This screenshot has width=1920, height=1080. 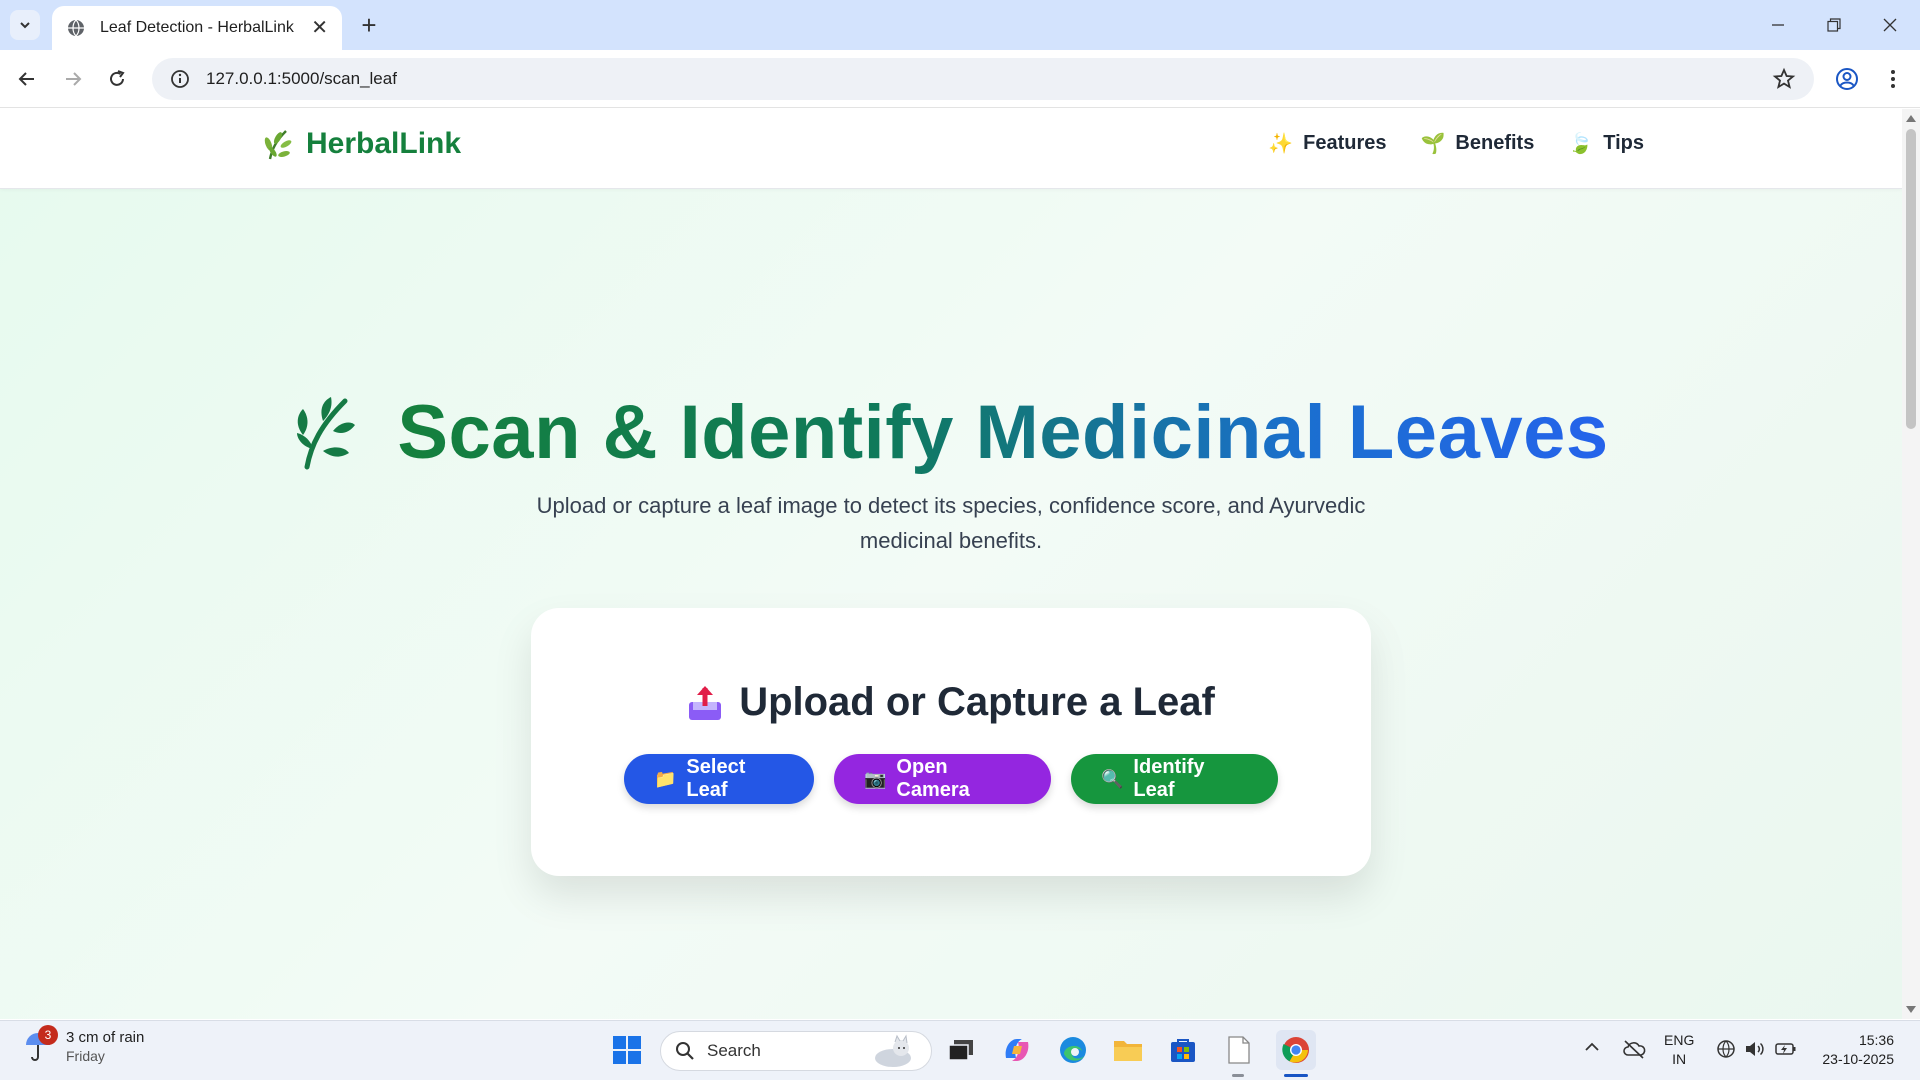 I want to click on taskbar-search: Search, so click(x=796, y=1051).